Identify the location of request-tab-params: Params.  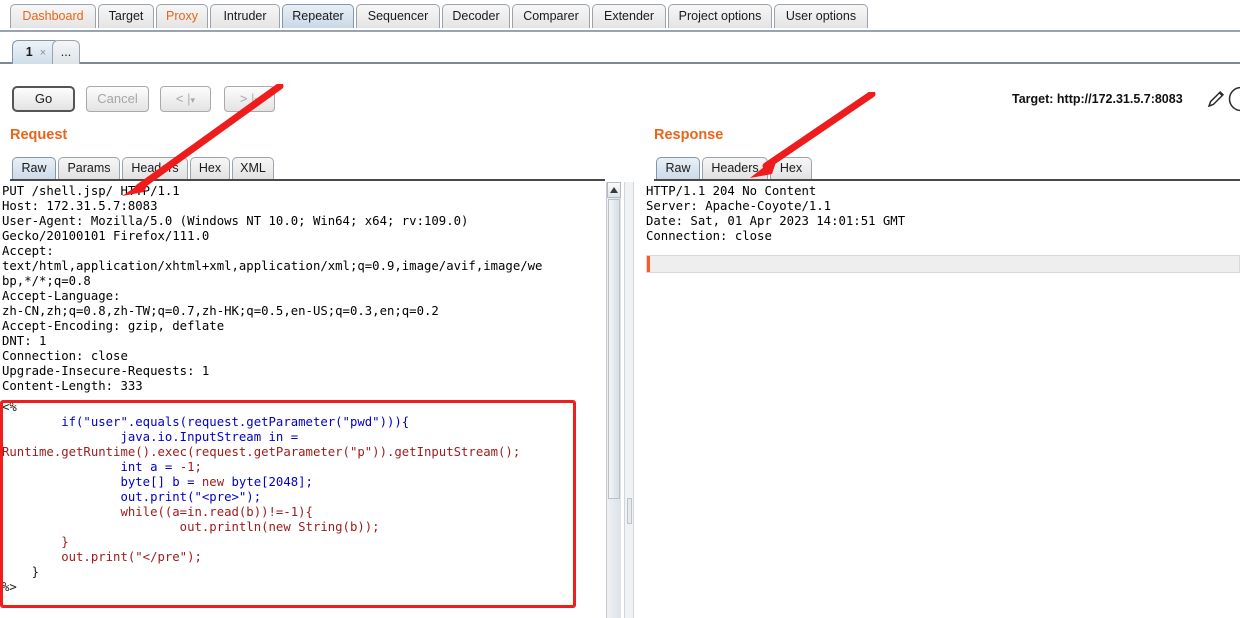
(89, 168).